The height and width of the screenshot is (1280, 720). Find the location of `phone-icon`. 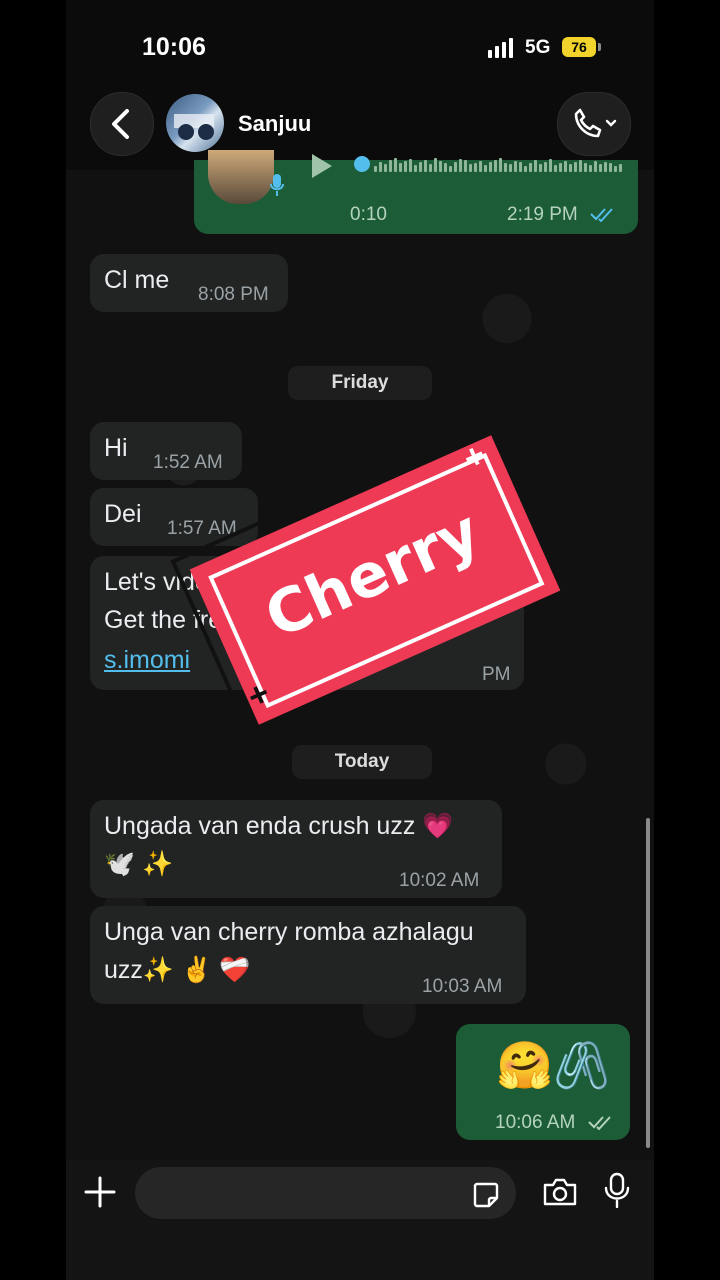

phone-icon is located at coordinates (595, 123).